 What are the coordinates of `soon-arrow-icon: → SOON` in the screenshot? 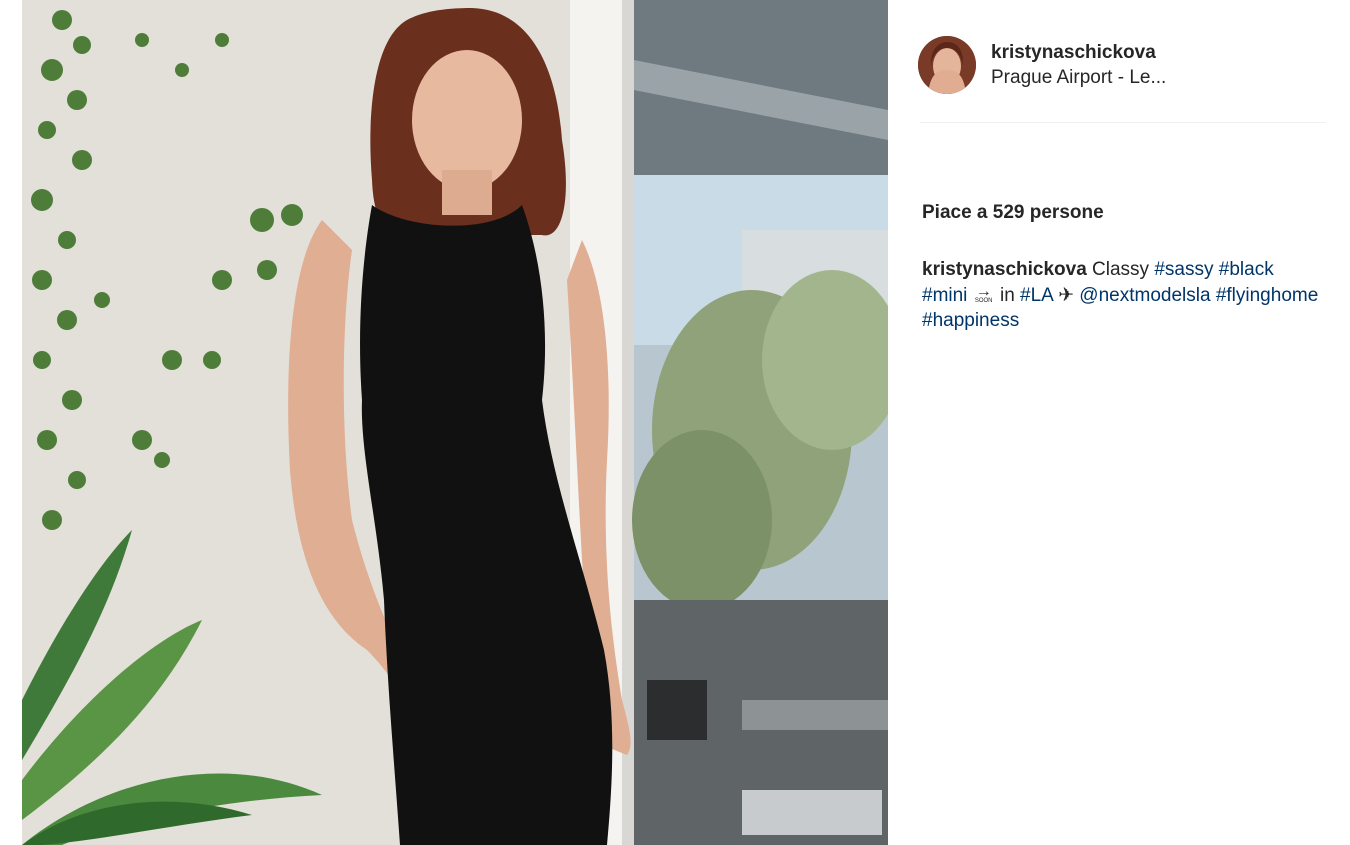 It's located at (984, 293).